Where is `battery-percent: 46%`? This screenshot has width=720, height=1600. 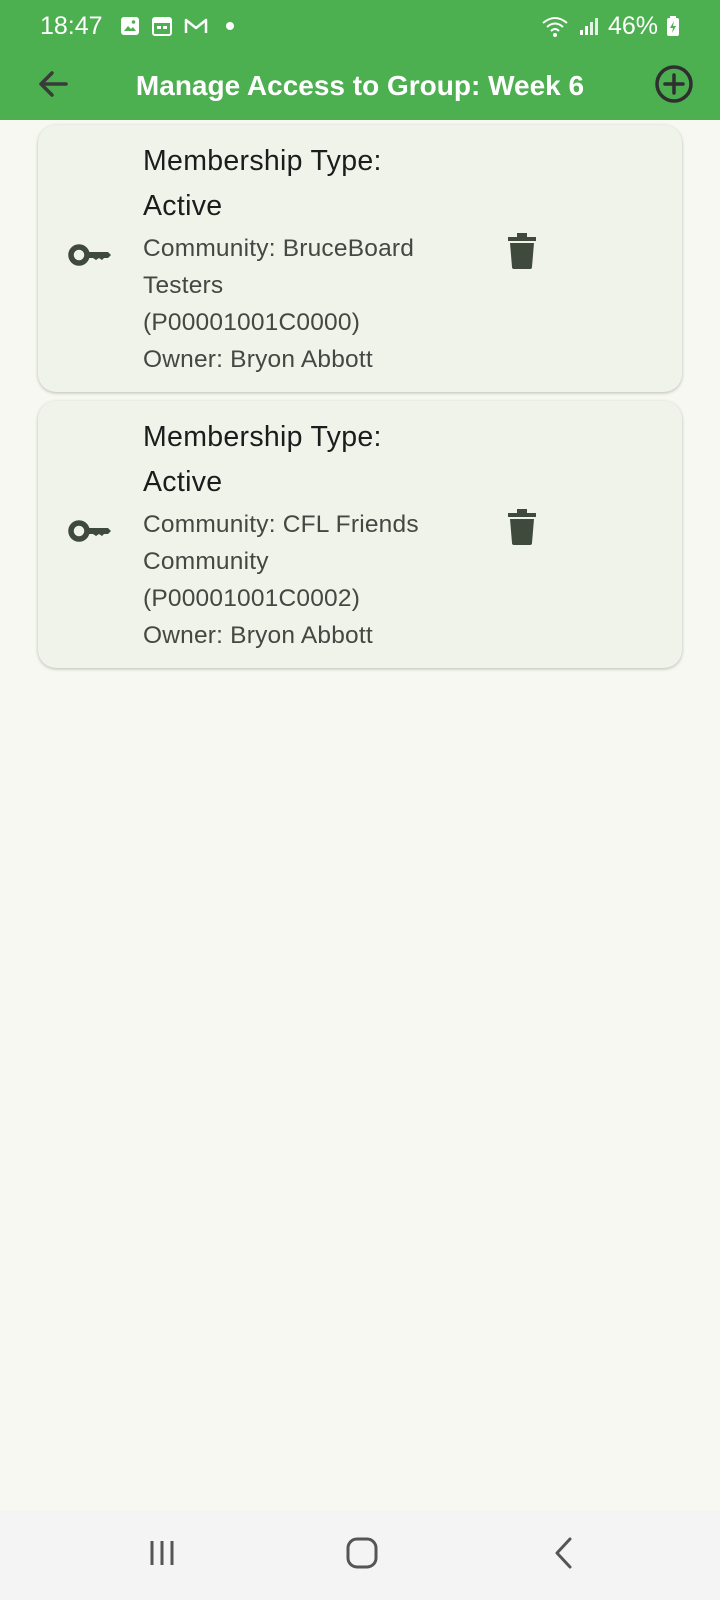 battery-percent: 46% is located at coordinates (632, 25).